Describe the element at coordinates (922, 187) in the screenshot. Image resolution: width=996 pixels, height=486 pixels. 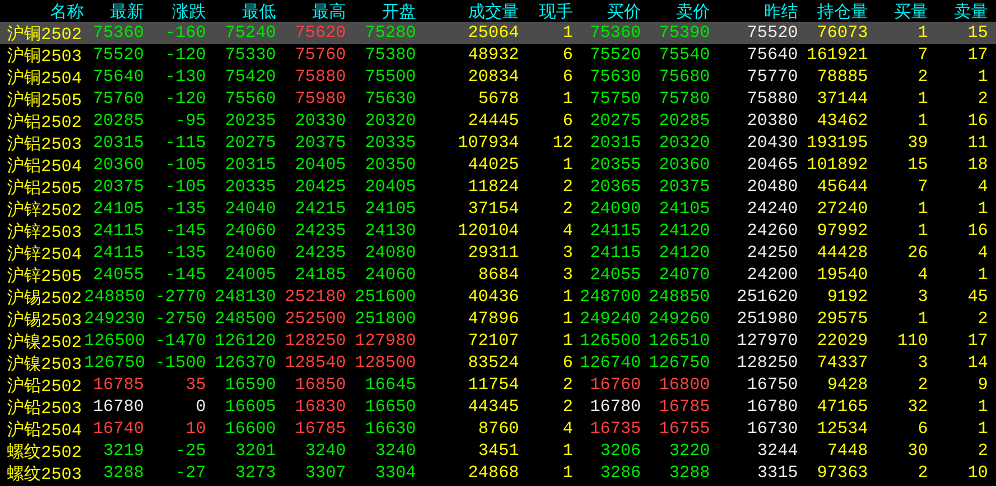
I see `table-cell-text: 7` at that location.